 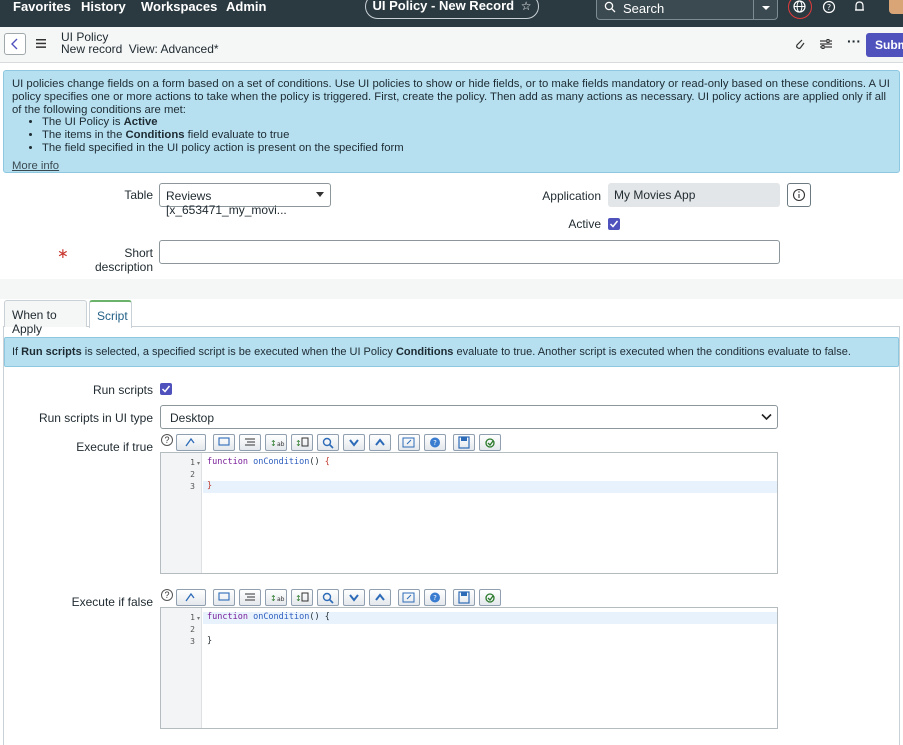 I want to click on back-button, so click(x=15, y=44).